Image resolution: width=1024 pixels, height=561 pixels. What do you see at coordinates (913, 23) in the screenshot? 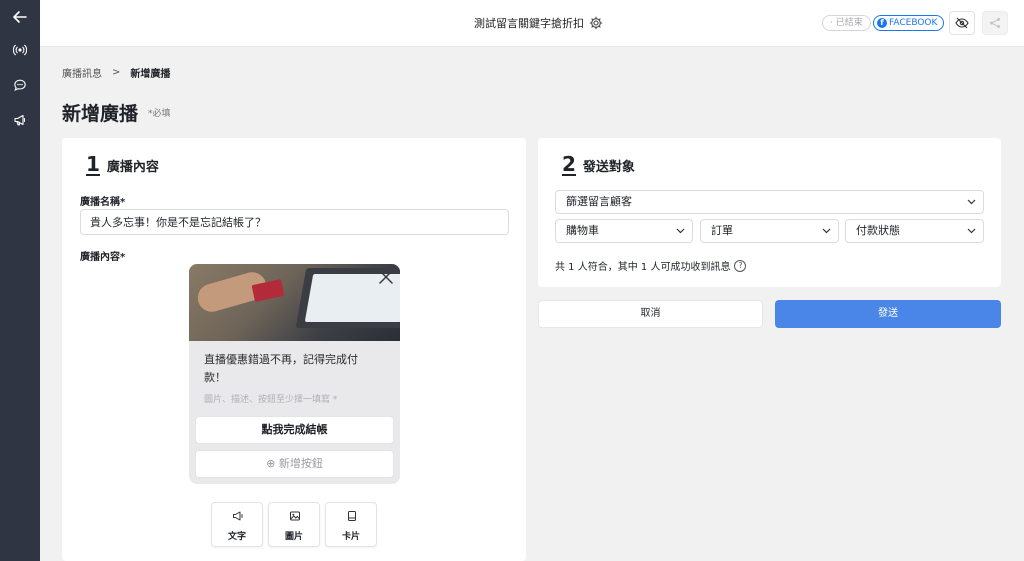
I see `facebook-label: FACEBOOK` at bounding box center [913, 23].